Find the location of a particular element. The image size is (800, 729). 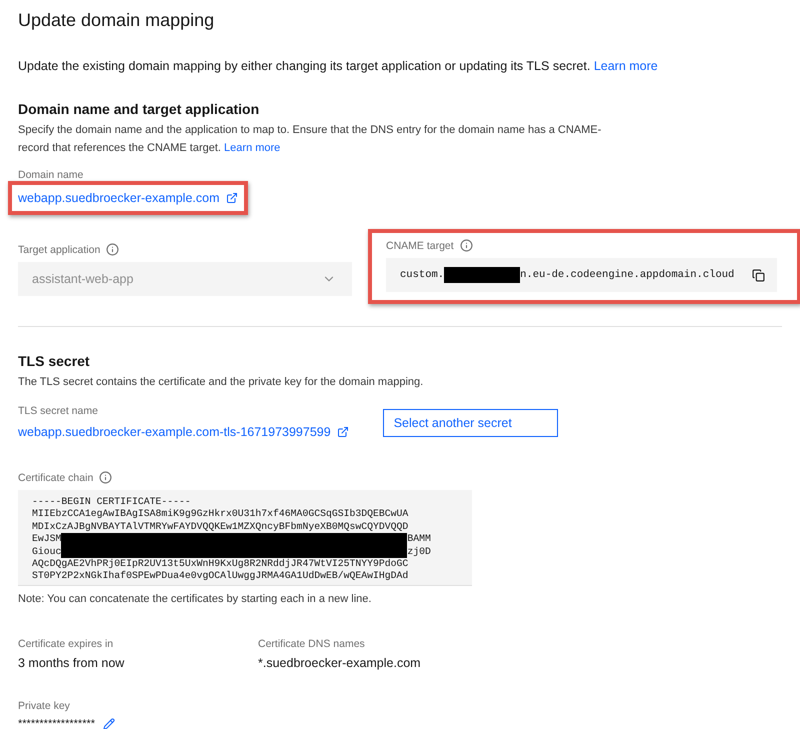

field-label: Certificate chain is located at coordinates (56, 478).